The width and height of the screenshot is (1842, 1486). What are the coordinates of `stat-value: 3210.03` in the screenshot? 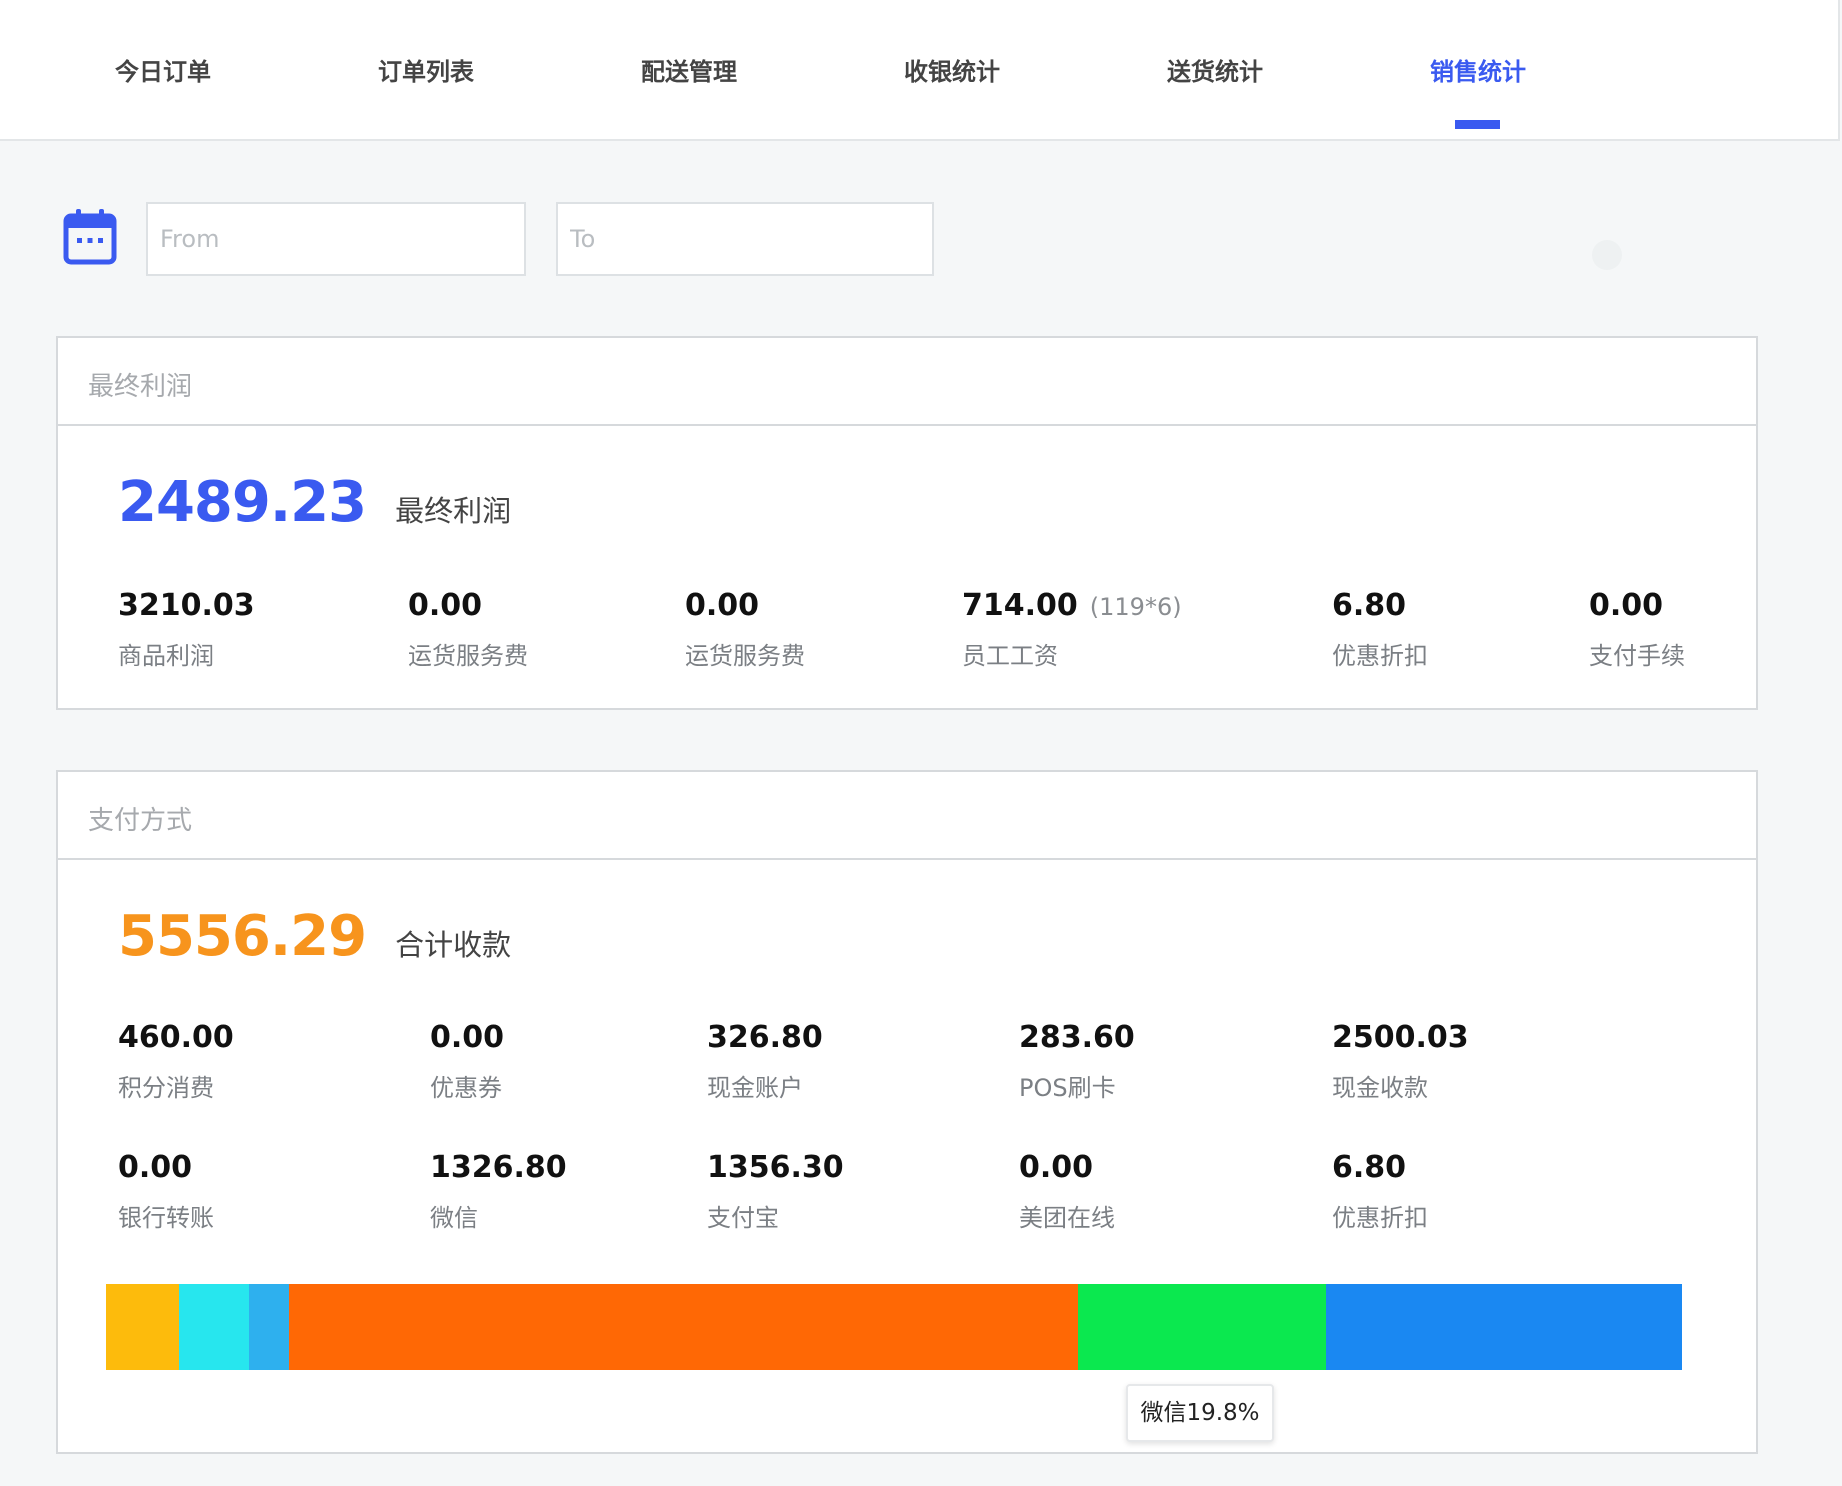 It's located at (186, 605).